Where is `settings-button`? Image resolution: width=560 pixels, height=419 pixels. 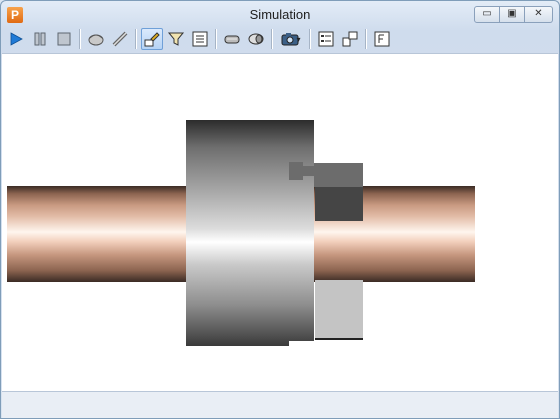
settings-button is located at coordinates (326, 39).